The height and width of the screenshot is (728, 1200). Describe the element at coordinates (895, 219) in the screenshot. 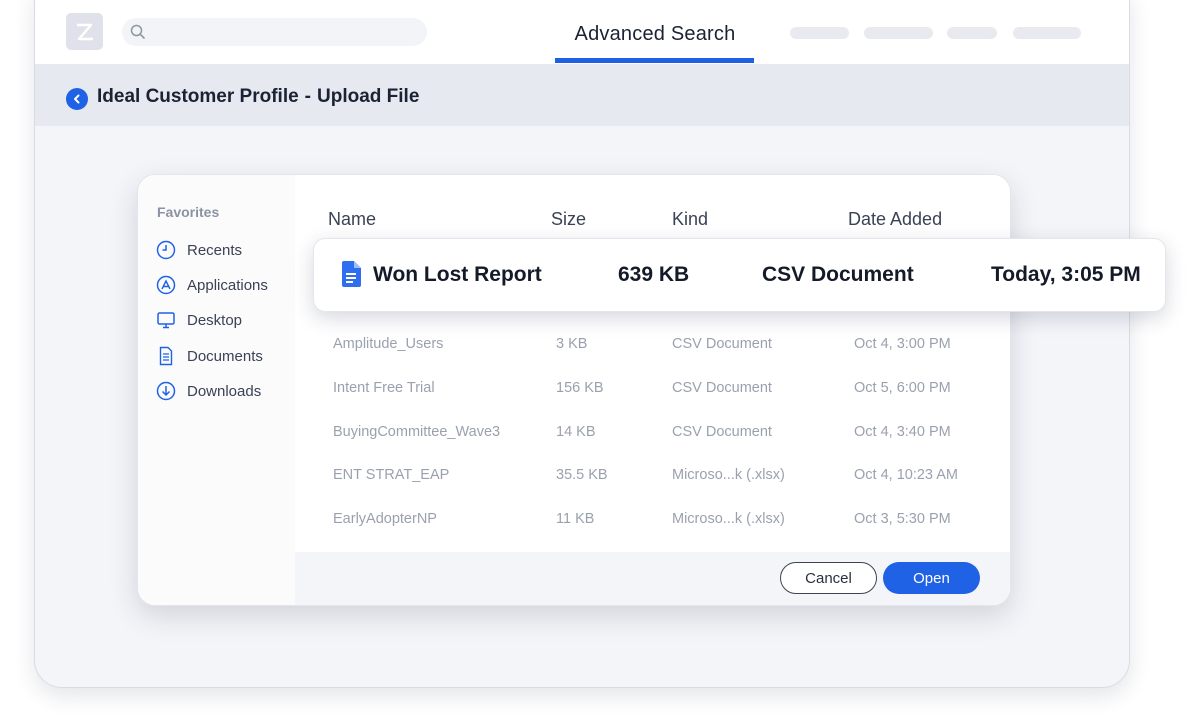

I see `column-header-date-added: Date Added` at that location.